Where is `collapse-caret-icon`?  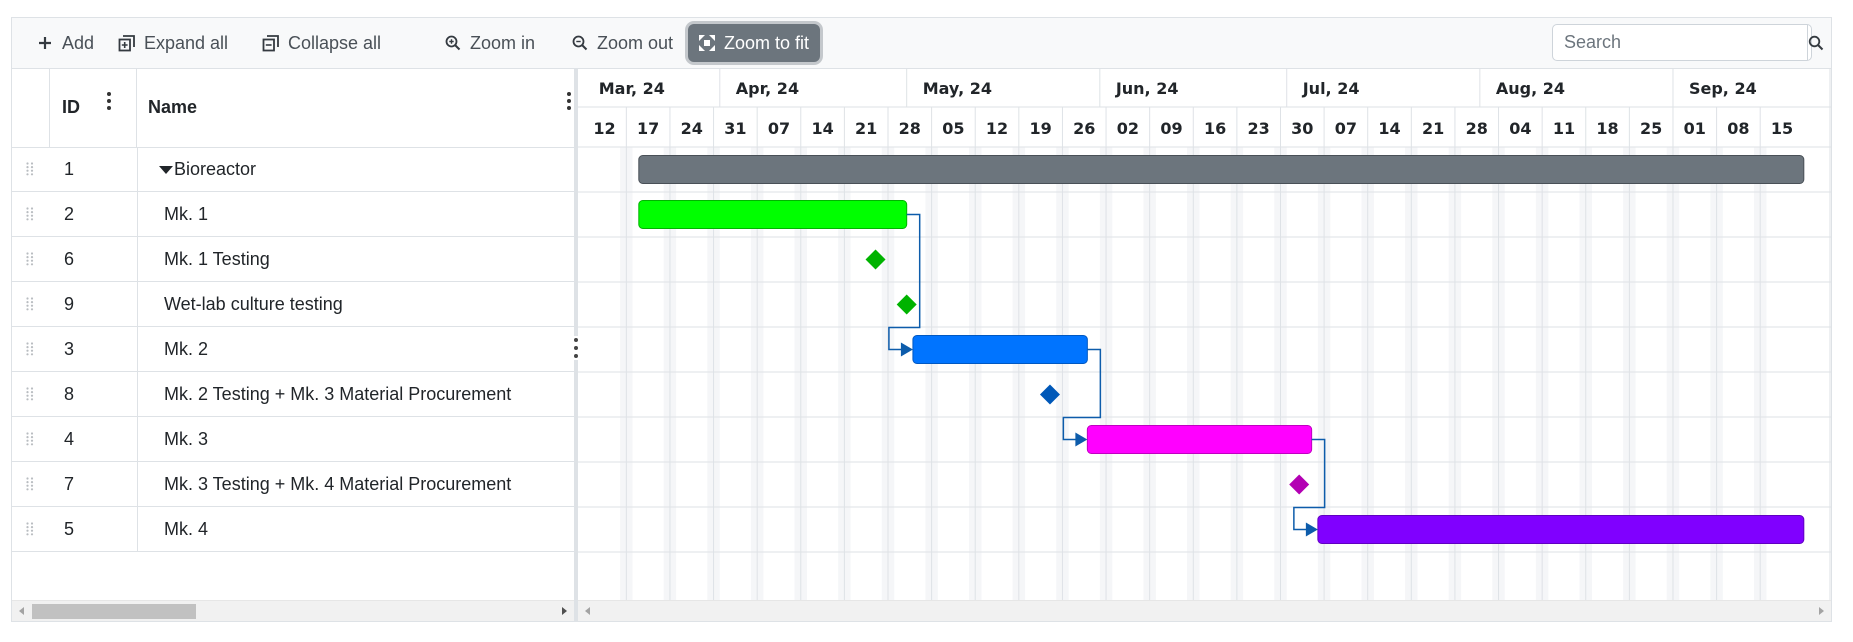
collapse-caret-icon is located at coordinates (166, 170).